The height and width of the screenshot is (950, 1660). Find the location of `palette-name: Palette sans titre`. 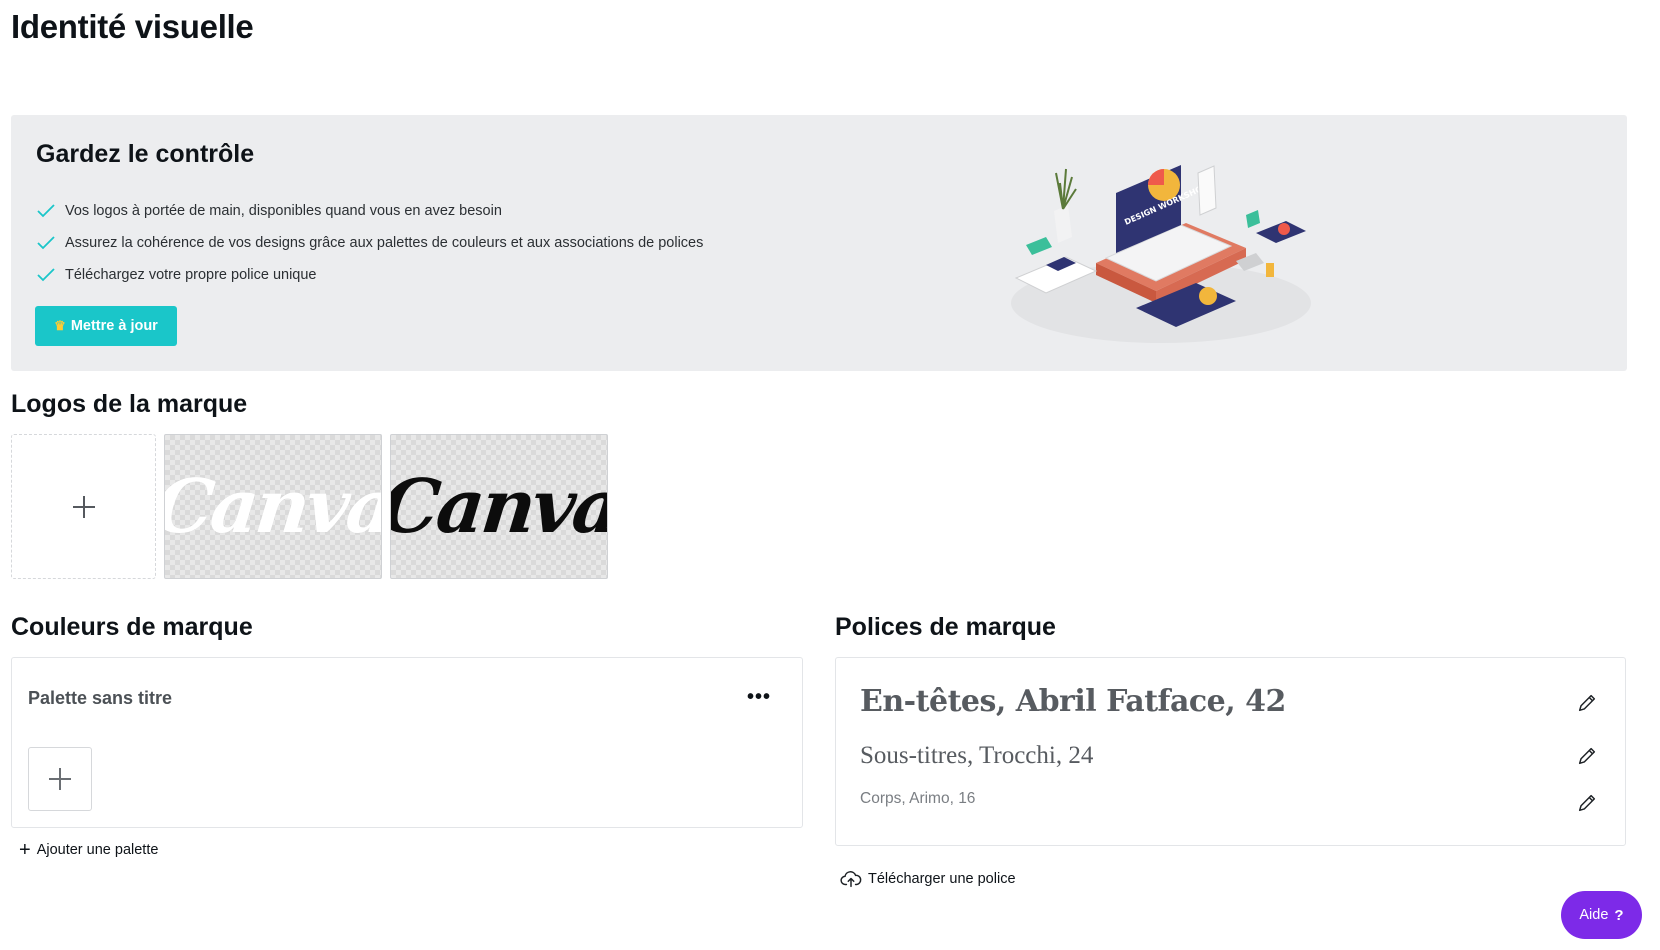

palette-name: Palette sans titre is located at coordinates (100, 698).